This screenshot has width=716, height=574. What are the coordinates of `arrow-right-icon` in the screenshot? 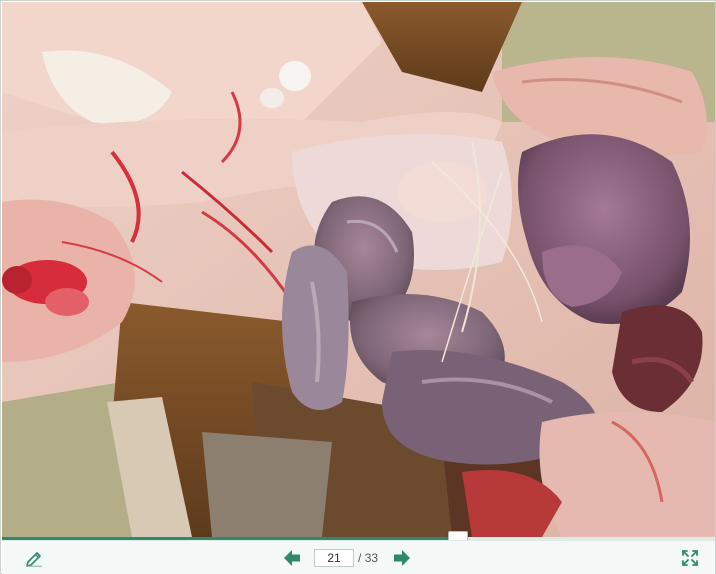 It's located at (402, 558).